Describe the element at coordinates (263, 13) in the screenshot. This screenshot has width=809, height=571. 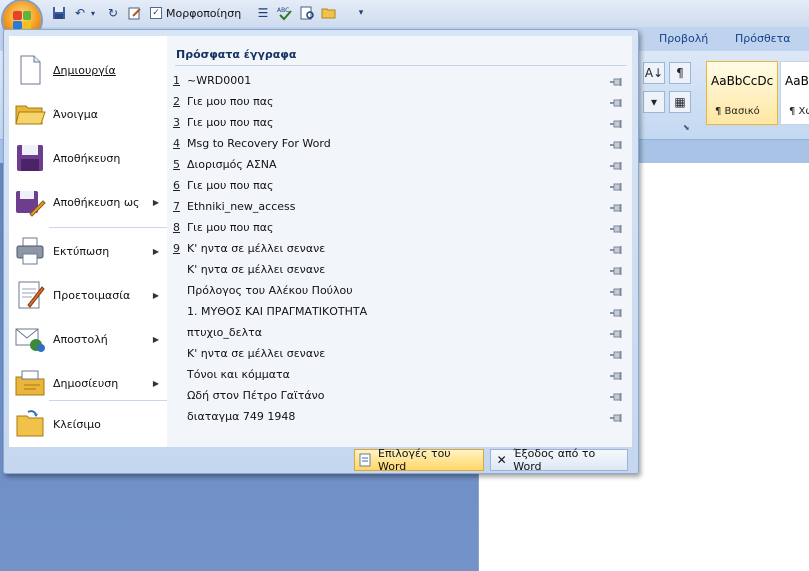
I see `lines-icon: ☰` at that location.